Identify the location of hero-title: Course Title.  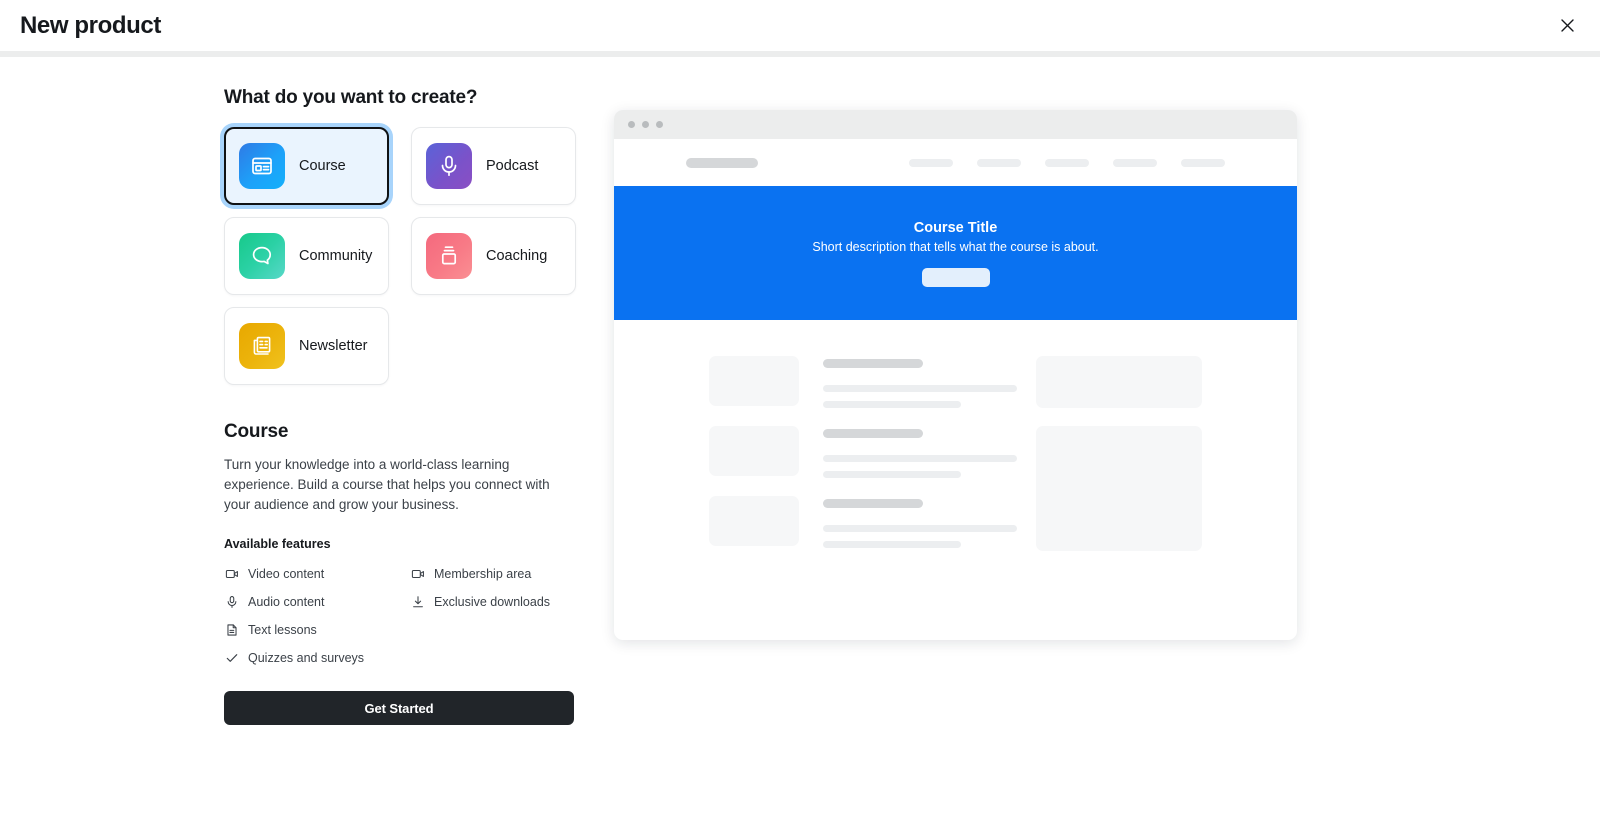
(955, 227).